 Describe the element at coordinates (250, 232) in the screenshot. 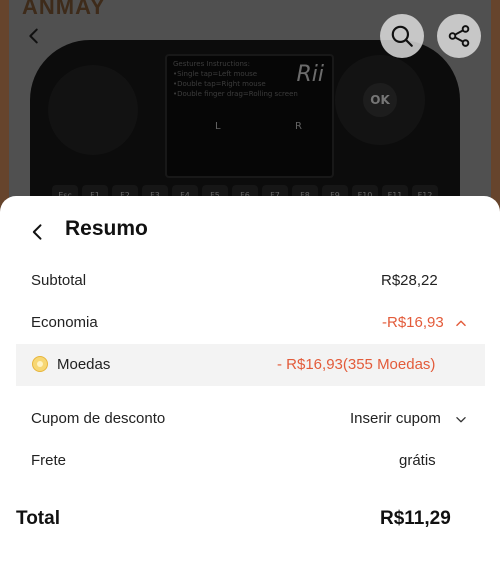

I see `sheet-header: Resumo` at that location.